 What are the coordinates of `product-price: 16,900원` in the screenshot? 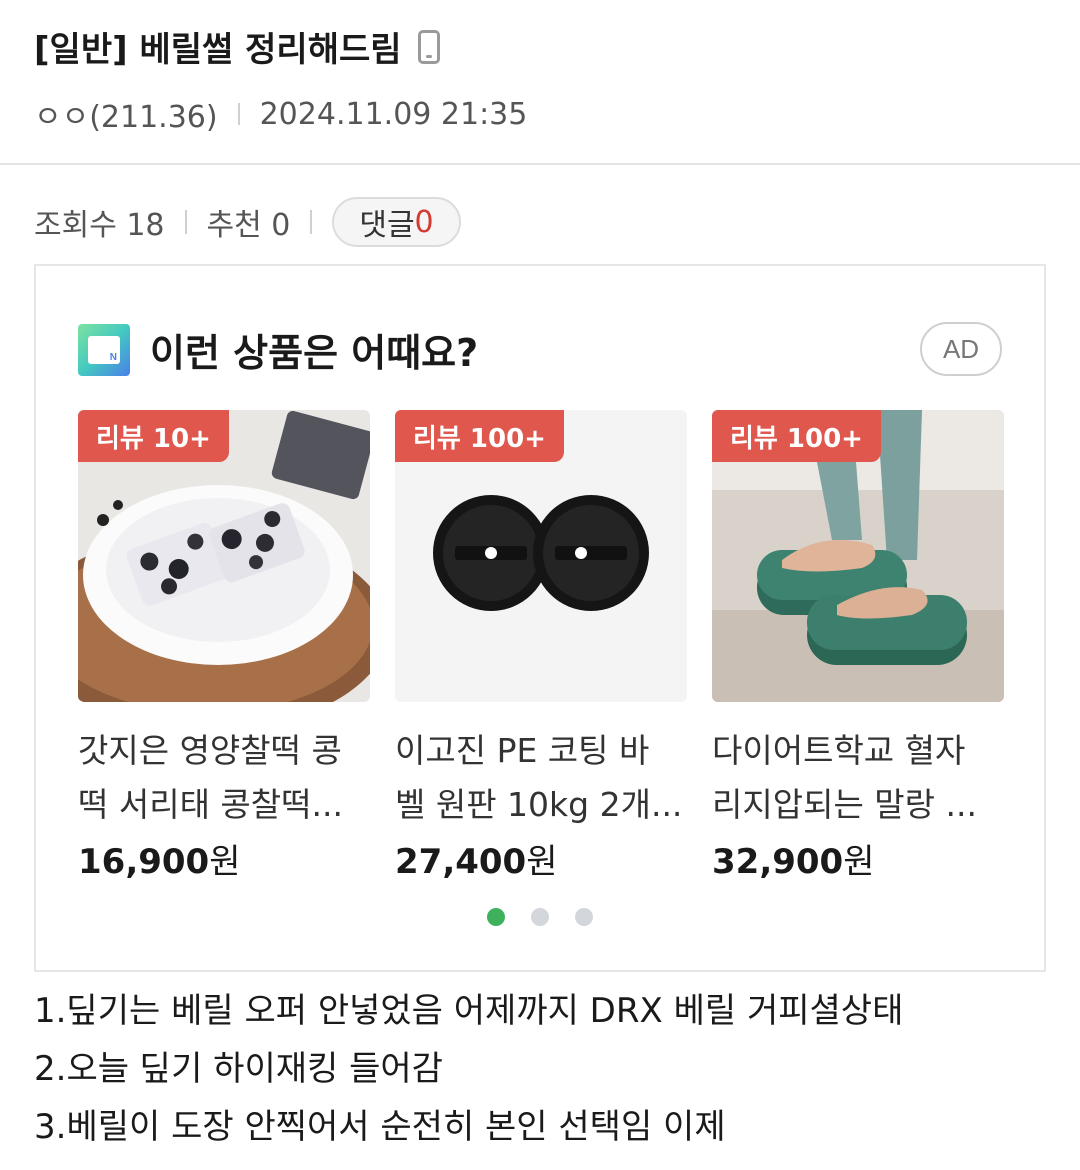 It's located at (224, 858).